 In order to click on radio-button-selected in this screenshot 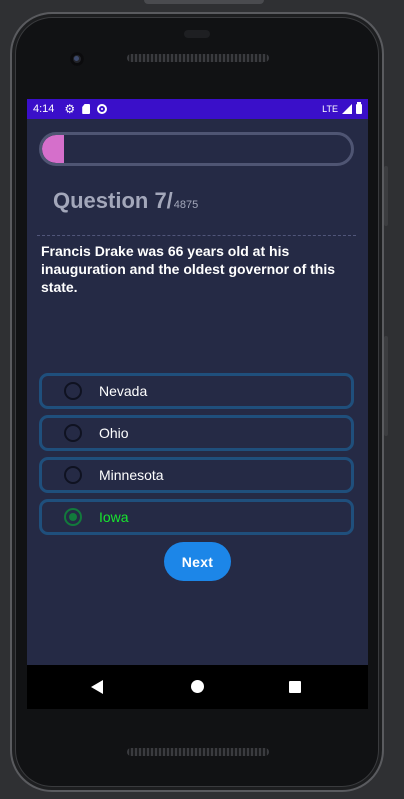, I will do `click(73, 517)`.